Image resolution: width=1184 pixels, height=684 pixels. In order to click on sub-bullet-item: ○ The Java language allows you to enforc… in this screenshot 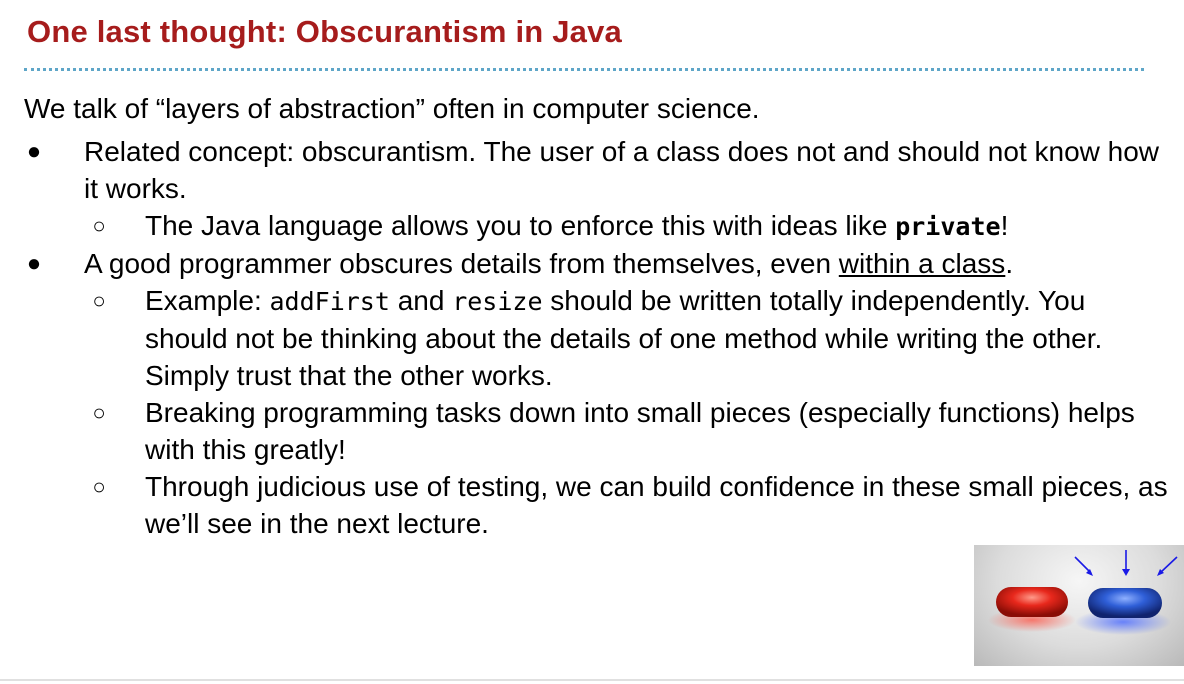, I will do `click(633, 226)`.